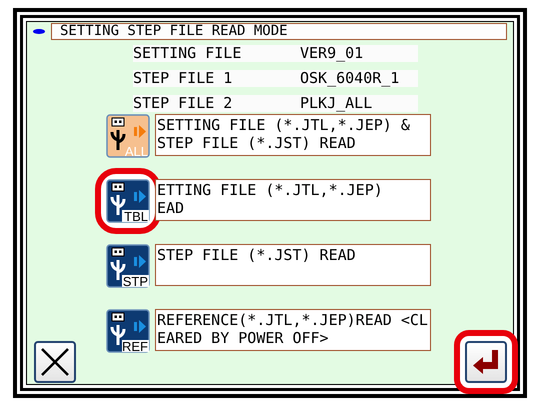  I want to click on read-mode-button: TBL, so click(128, 201).